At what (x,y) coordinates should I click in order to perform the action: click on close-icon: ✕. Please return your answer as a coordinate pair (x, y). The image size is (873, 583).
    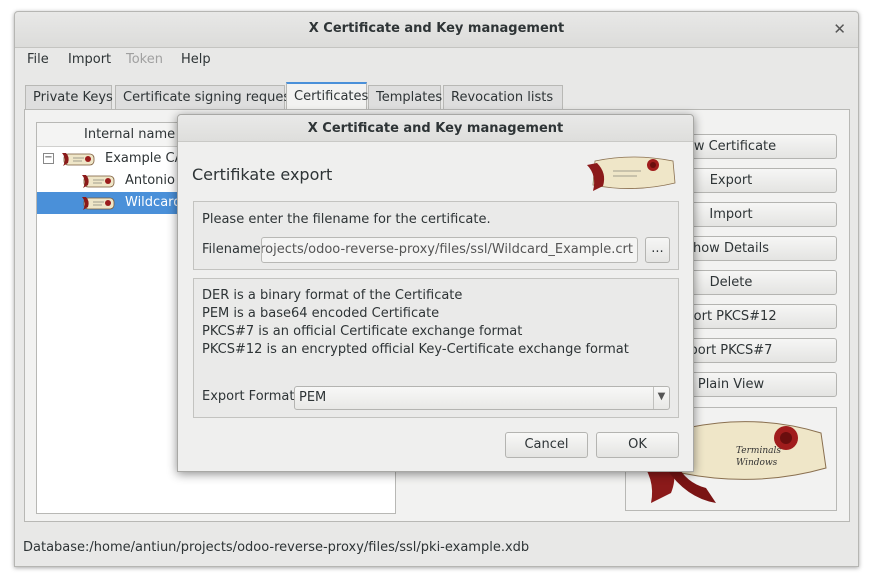
    Looking at the image, I should click on (839, 29).